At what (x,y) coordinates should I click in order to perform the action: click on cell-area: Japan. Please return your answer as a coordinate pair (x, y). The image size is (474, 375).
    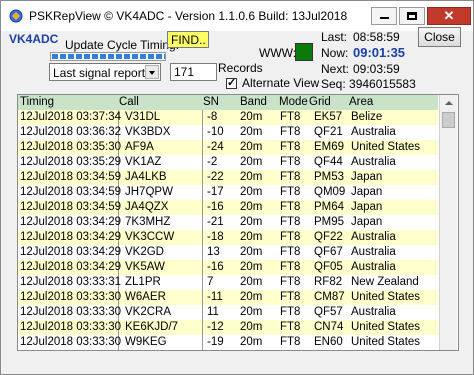
    Looking at the image, I should click on (367, 207).